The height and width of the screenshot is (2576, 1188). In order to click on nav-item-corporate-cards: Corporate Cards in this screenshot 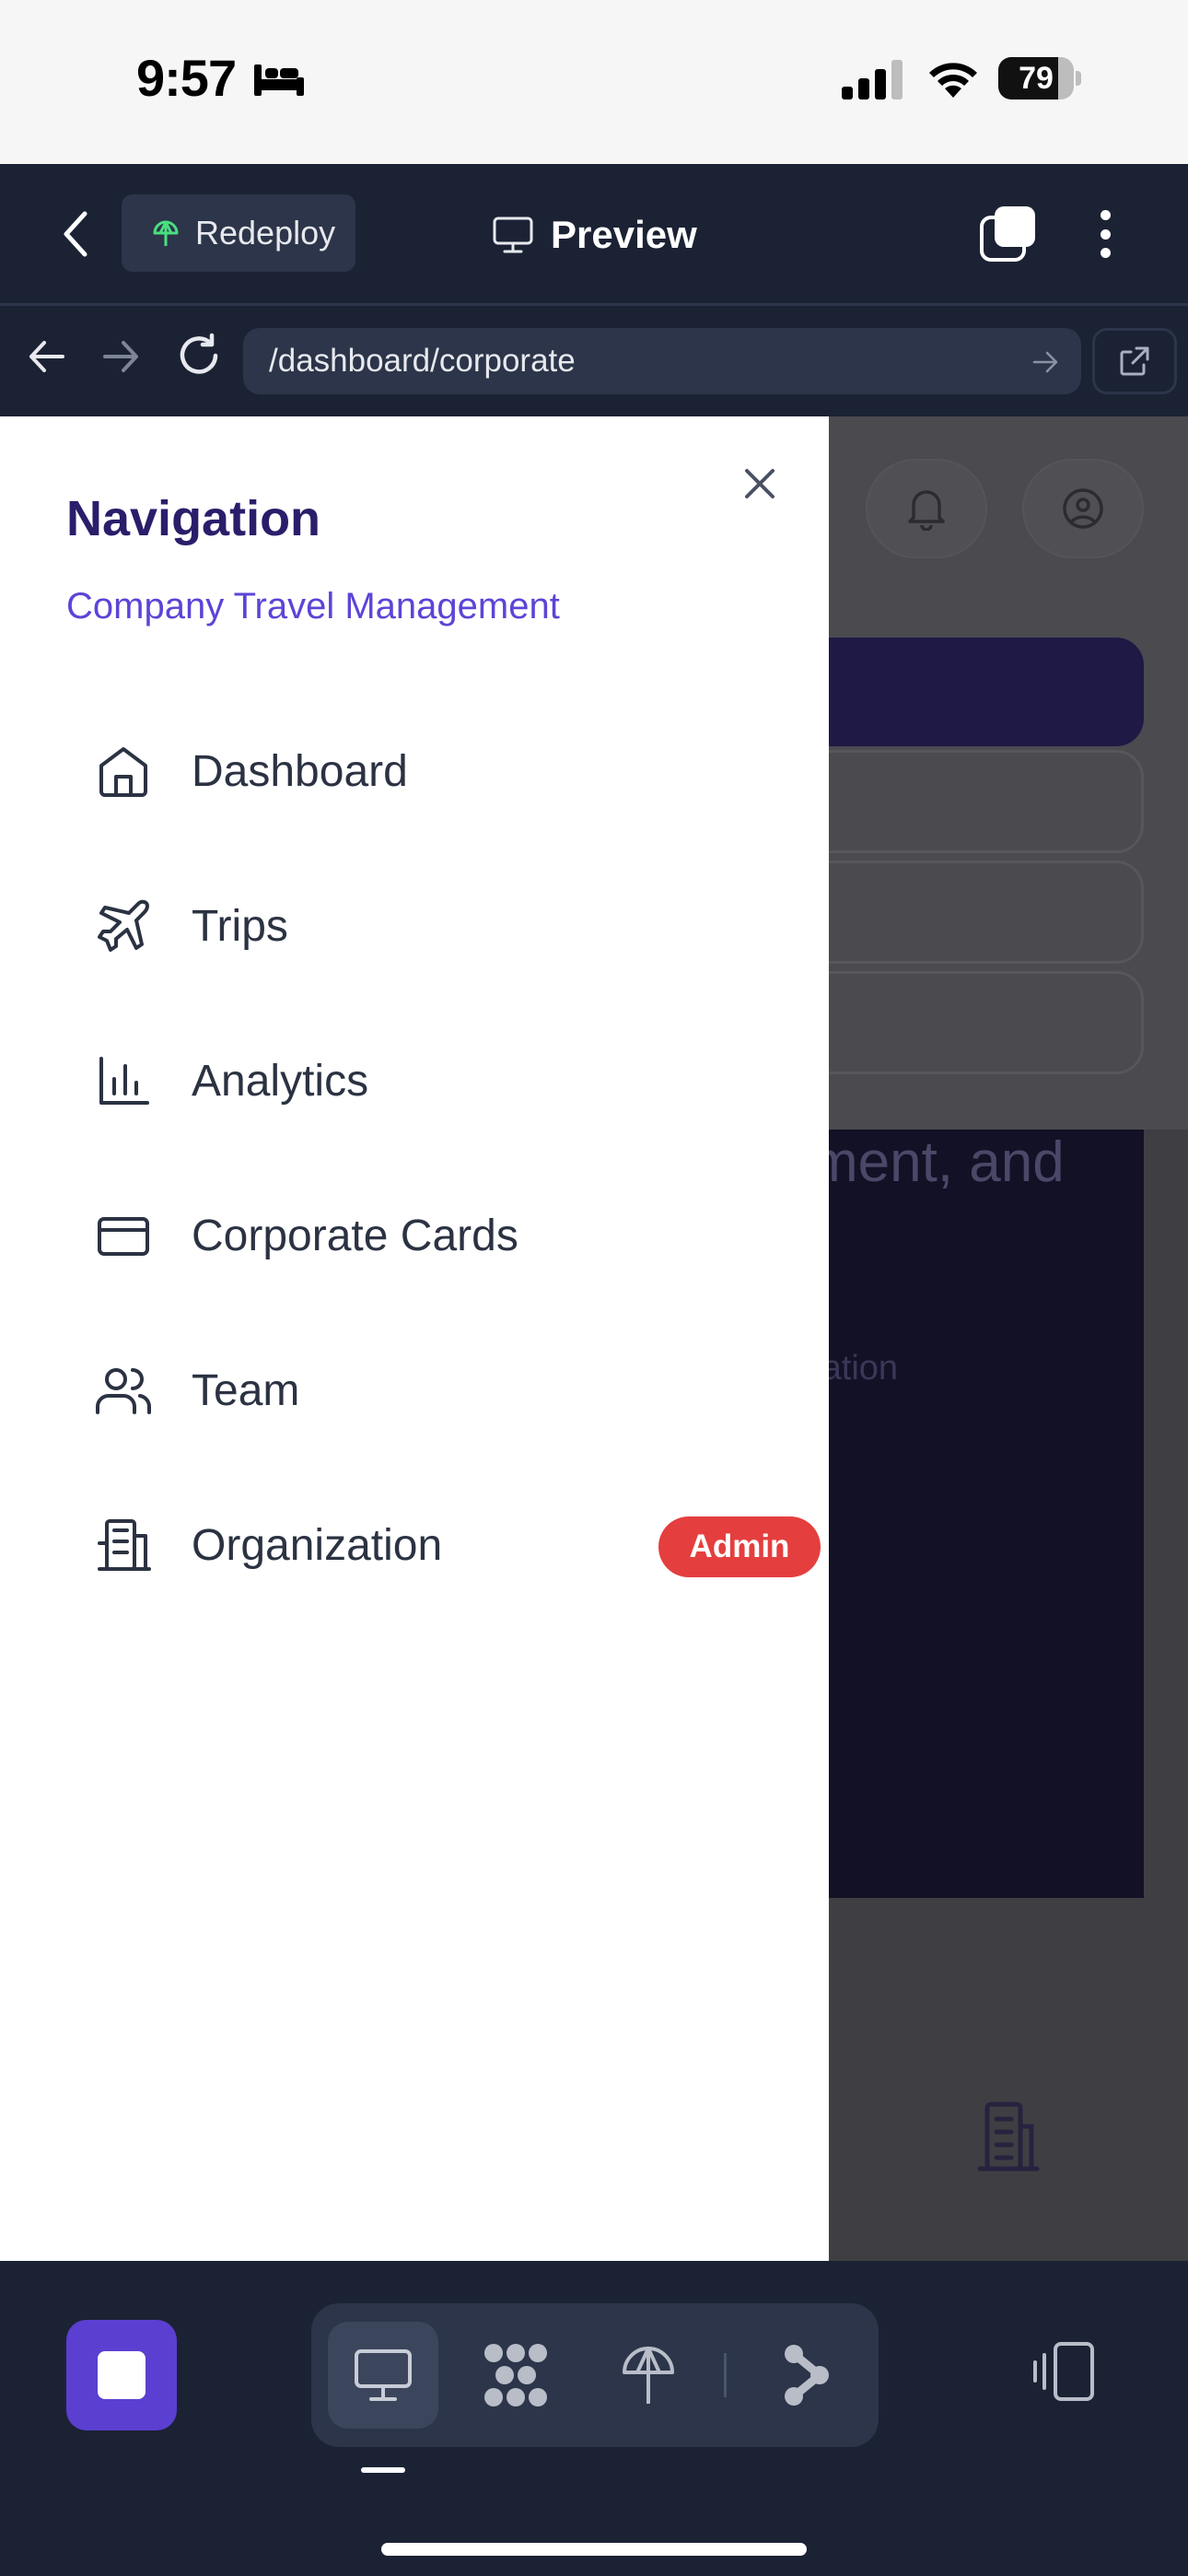, I will do `click(416, 1235)`.